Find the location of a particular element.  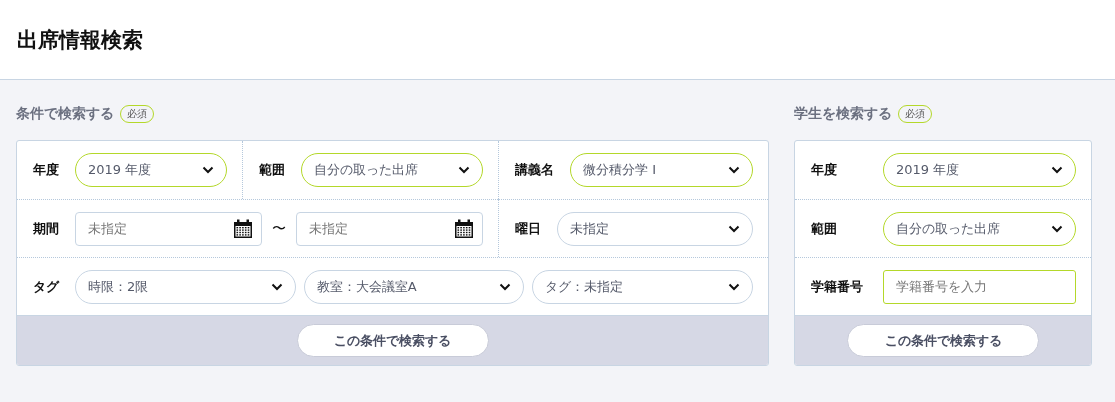

field-label: 期間 is located at coordinates (46, 228).